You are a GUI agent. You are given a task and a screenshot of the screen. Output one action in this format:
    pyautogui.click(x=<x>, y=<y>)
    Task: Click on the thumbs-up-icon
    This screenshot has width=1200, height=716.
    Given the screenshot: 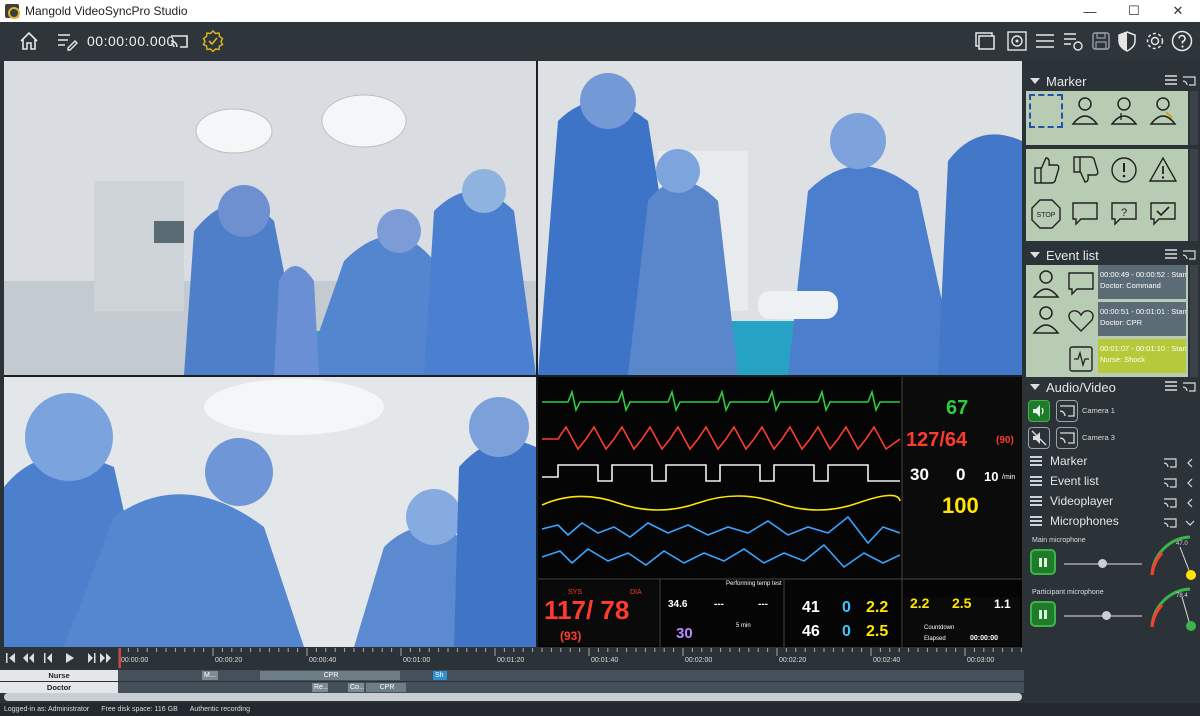 What is the action you would take?
    pyautogui.click(x=1046, y=170)
    